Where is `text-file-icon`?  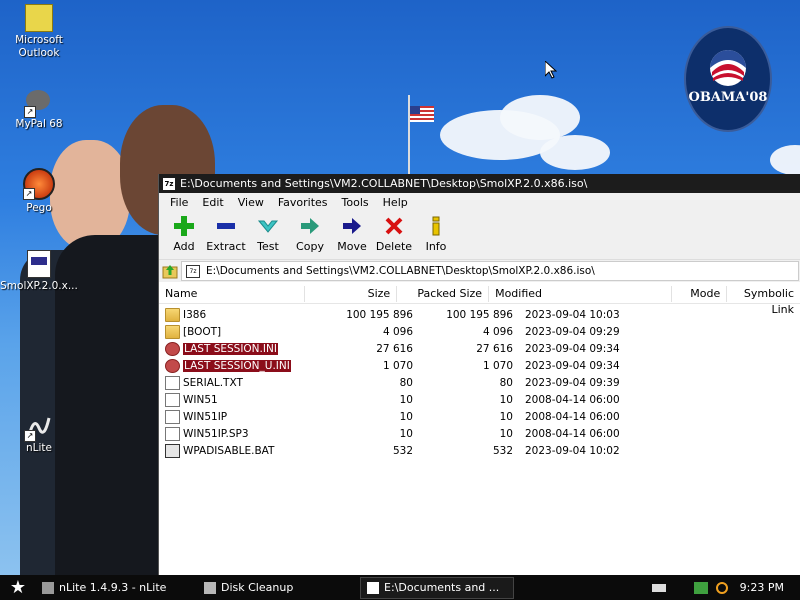 text-file-icon is located at coordinates (172, 382).